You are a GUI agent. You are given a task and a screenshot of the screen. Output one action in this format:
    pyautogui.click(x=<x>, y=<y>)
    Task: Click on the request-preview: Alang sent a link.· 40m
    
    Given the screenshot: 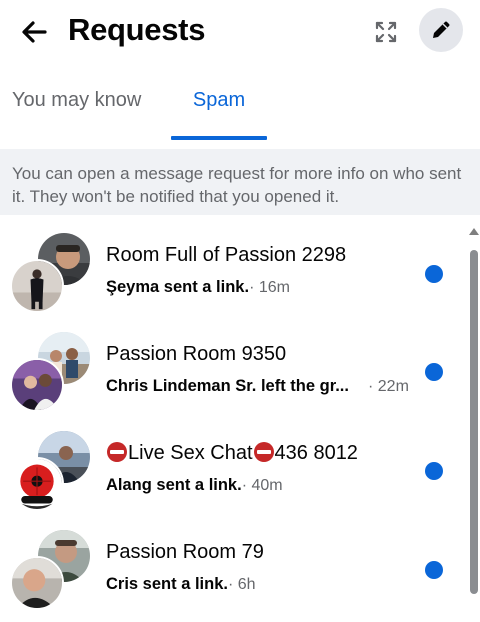 What is the action you would take?
    pyautogui.click(x=194, y=485)
    